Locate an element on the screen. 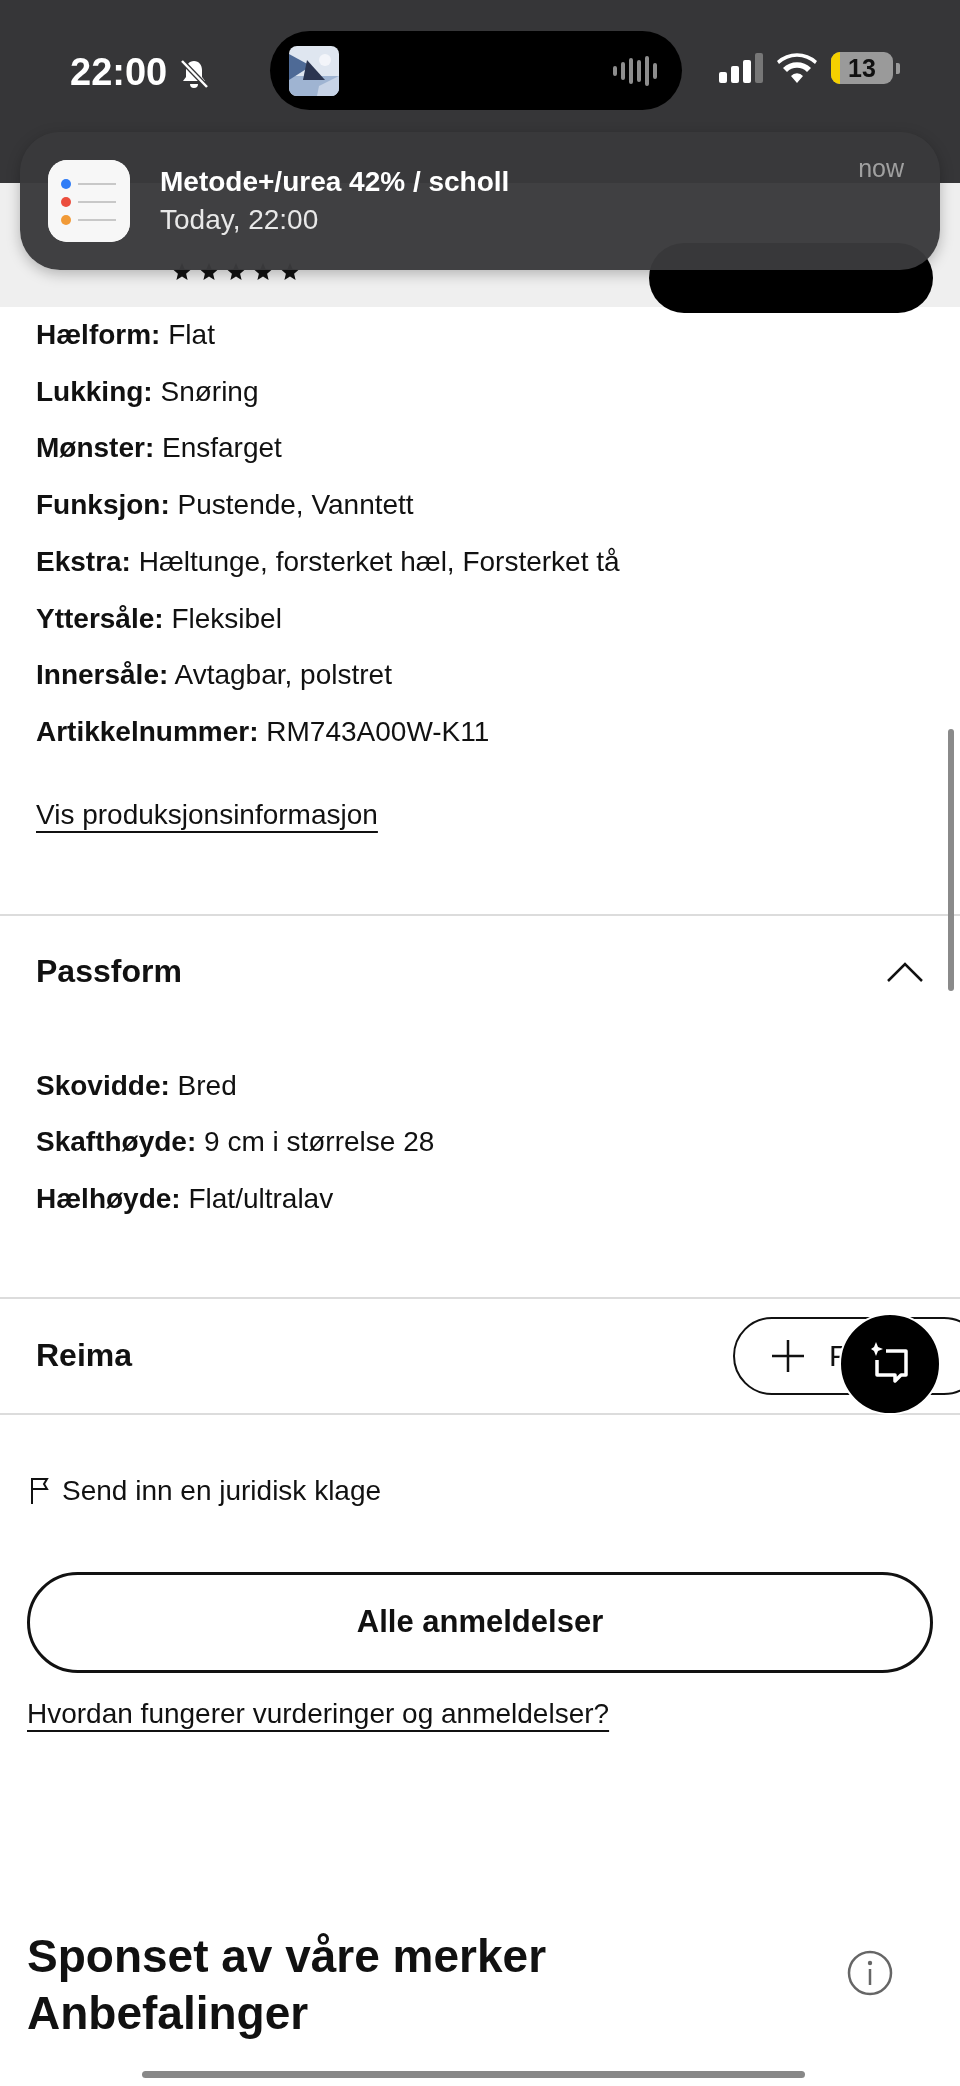 The width and height of the screenshot is (960, 2086). spec-line: Skovidde: Bred is located at coordinates (137, 1085).